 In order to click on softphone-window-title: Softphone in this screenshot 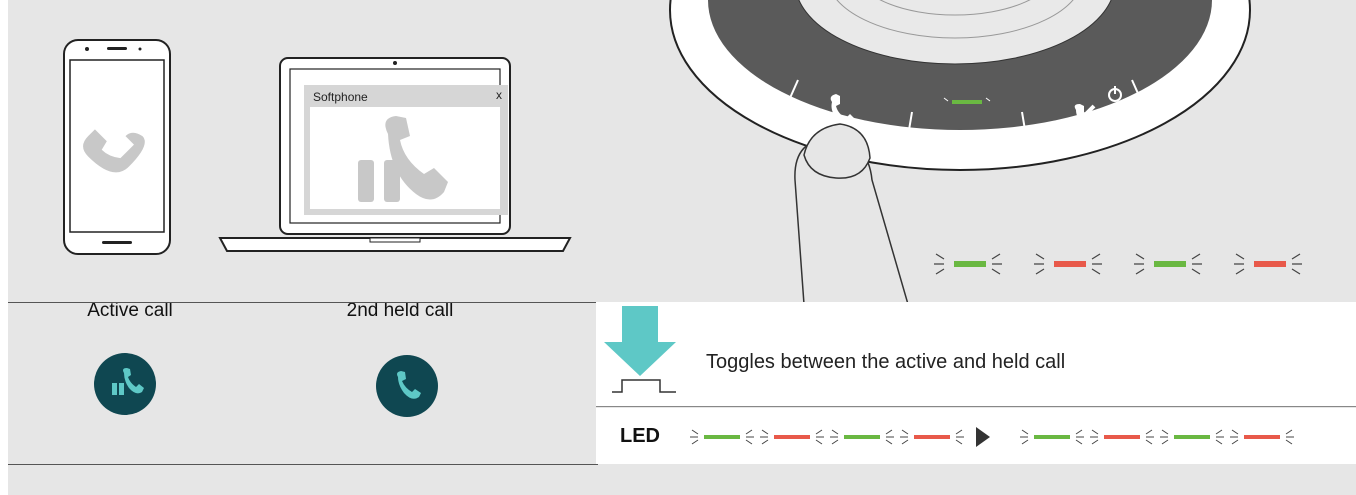, I will do `click(340, 97)`.